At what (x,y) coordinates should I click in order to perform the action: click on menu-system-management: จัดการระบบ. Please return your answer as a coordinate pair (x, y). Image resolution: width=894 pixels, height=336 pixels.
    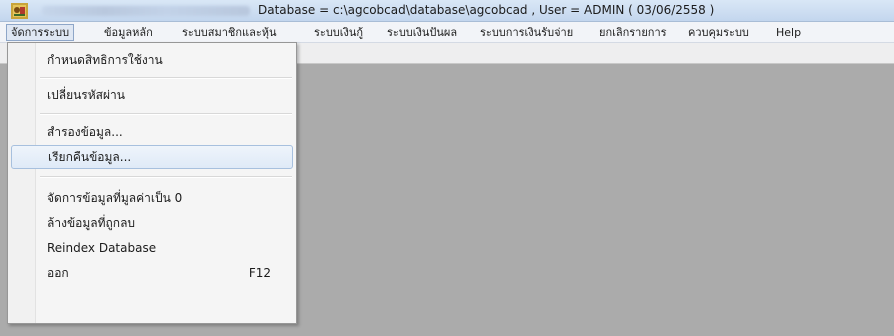
    Looking at the image, I should click on (40, 32).